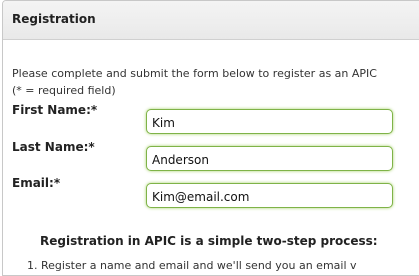 Image resolution: width=419 pixels, height=276 pixels. What do you see at coordinates (53, 147) in the screenshot?
I see `last-name-label: Last Name:*` at bounding box center [53, 147].